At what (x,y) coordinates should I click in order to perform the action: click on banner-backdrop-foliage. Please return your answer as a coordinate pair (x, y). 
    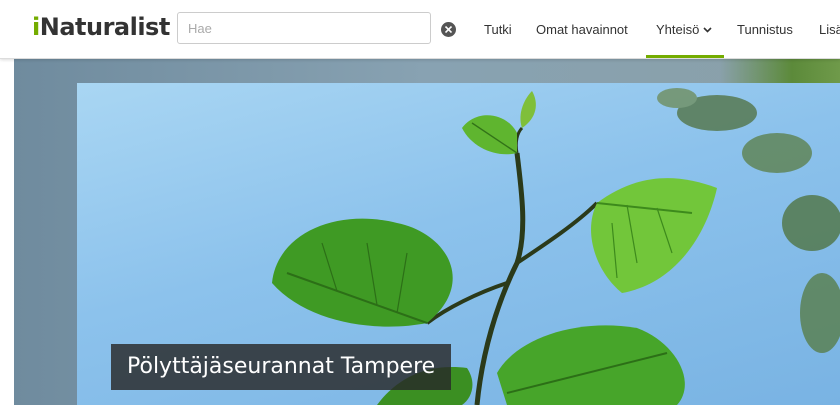
    Looking at the image, I should click on (780, 71).